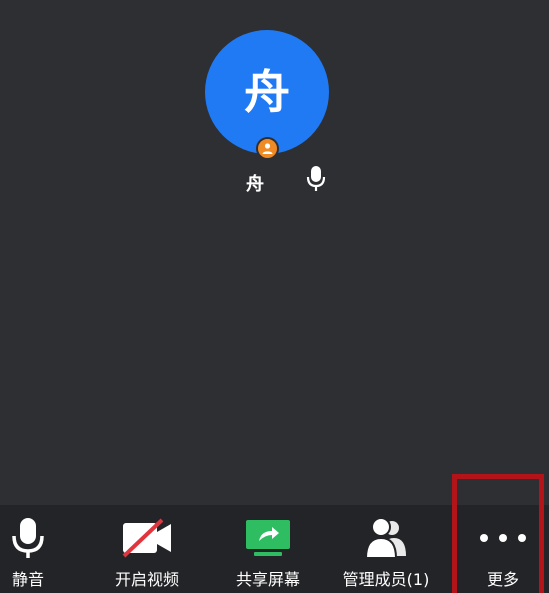  What do you see at coordinates (146, 579) in the screenshot?
I see `start-video-label: 开启视频` at bounding box center [146, 579].